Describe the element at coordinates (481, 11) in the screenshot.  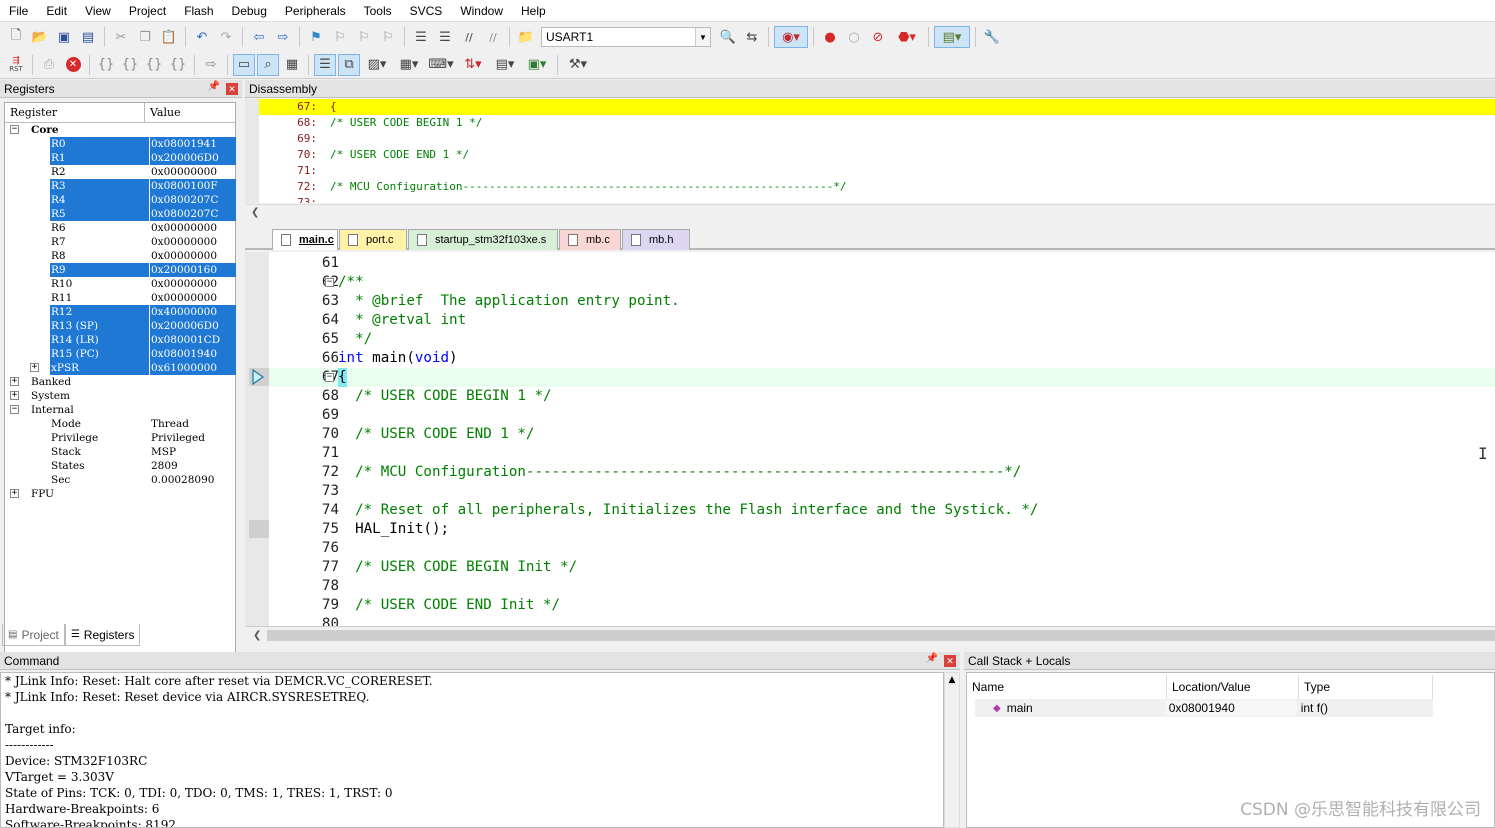
I see `menu-item-window: Window` at that location.